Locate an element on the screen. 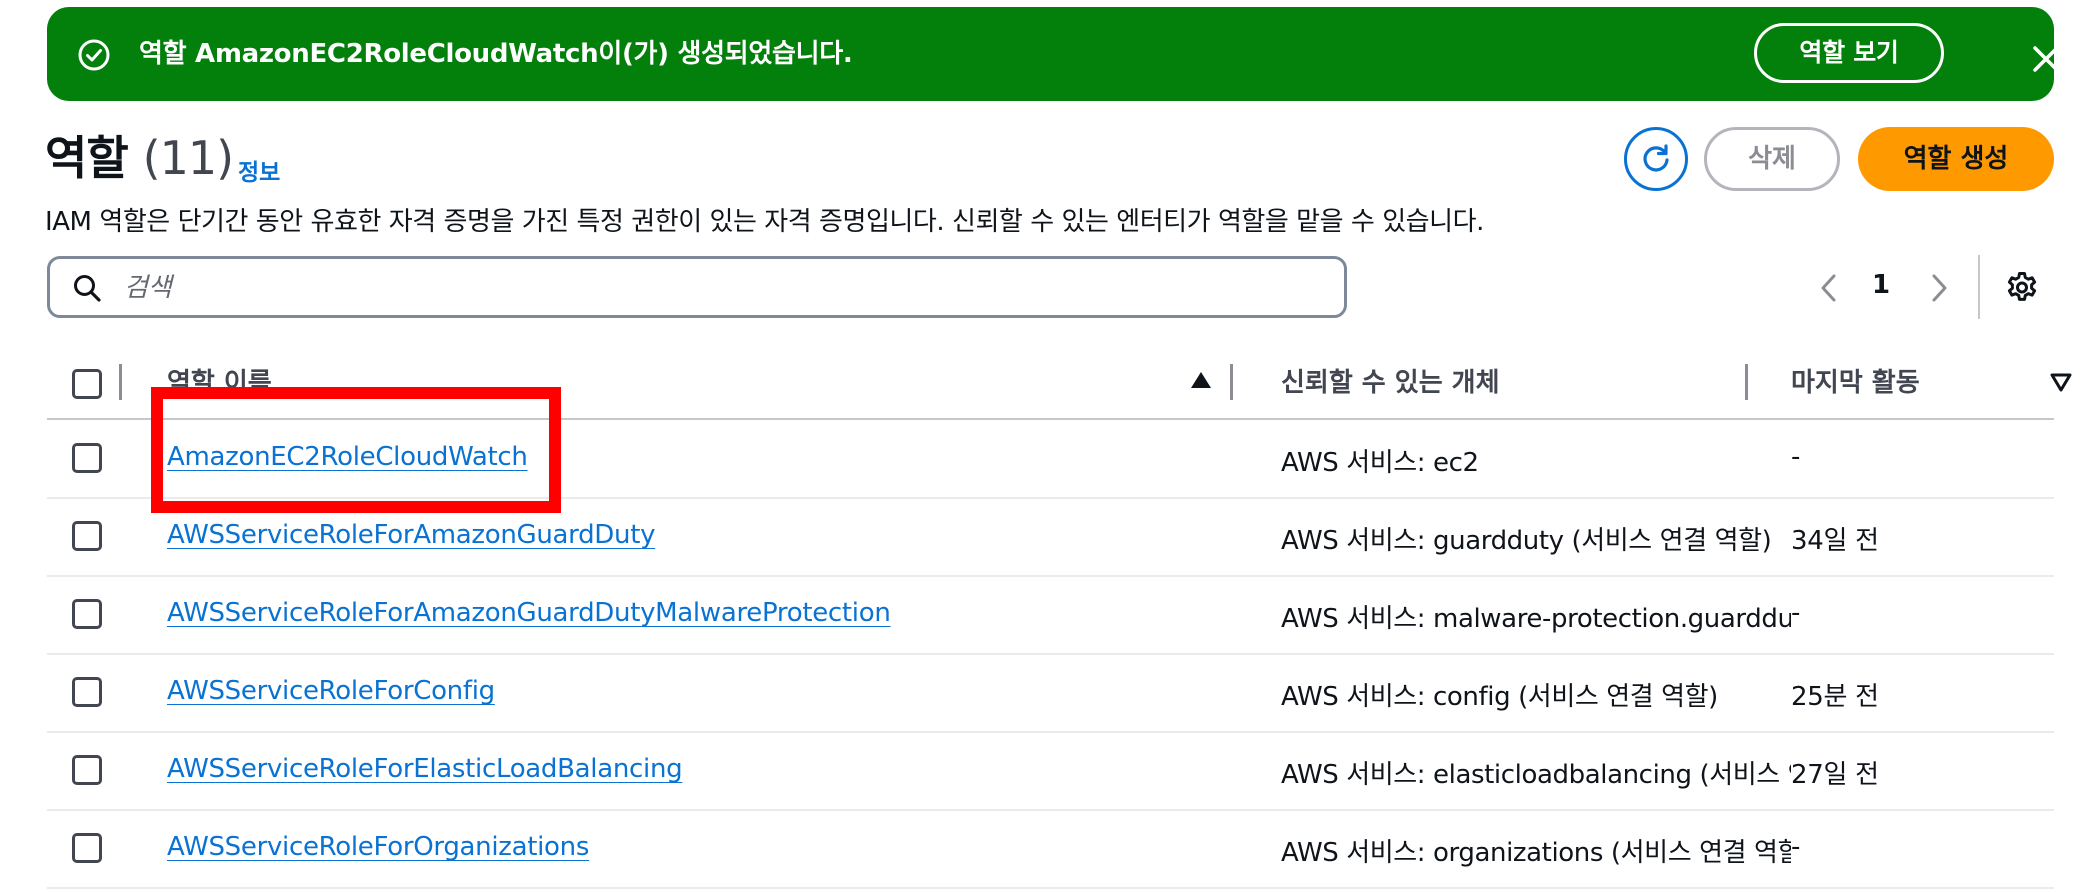 The height and width of the screenshot is (892, 2080). role-name-link: AWSServiceRoleForAmazonGuardDuty is located at coordinates (411, 535).